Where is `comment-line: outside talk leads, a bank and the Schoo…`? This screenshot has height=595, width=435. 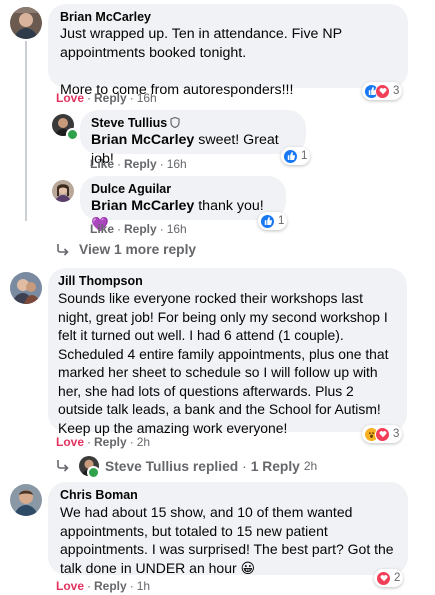
comment-line: outside talk leads, a bank and the Schoo… is located at coordinates (219, 409).